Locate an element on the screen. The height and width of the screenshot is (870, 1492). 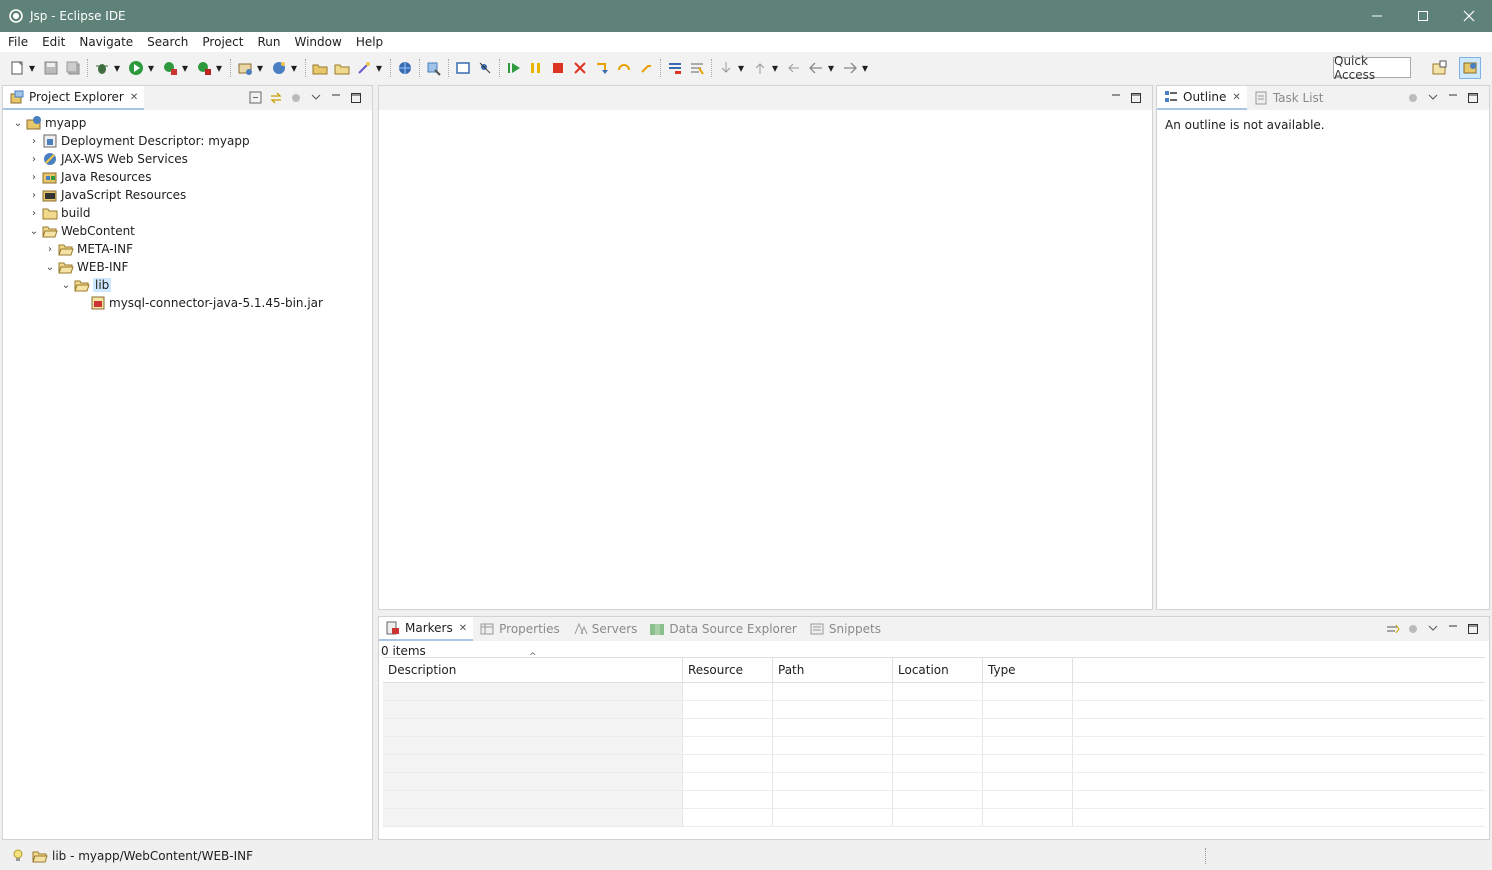
debug-dropdown-icon: ▾ is located at coordinates (117, 68).